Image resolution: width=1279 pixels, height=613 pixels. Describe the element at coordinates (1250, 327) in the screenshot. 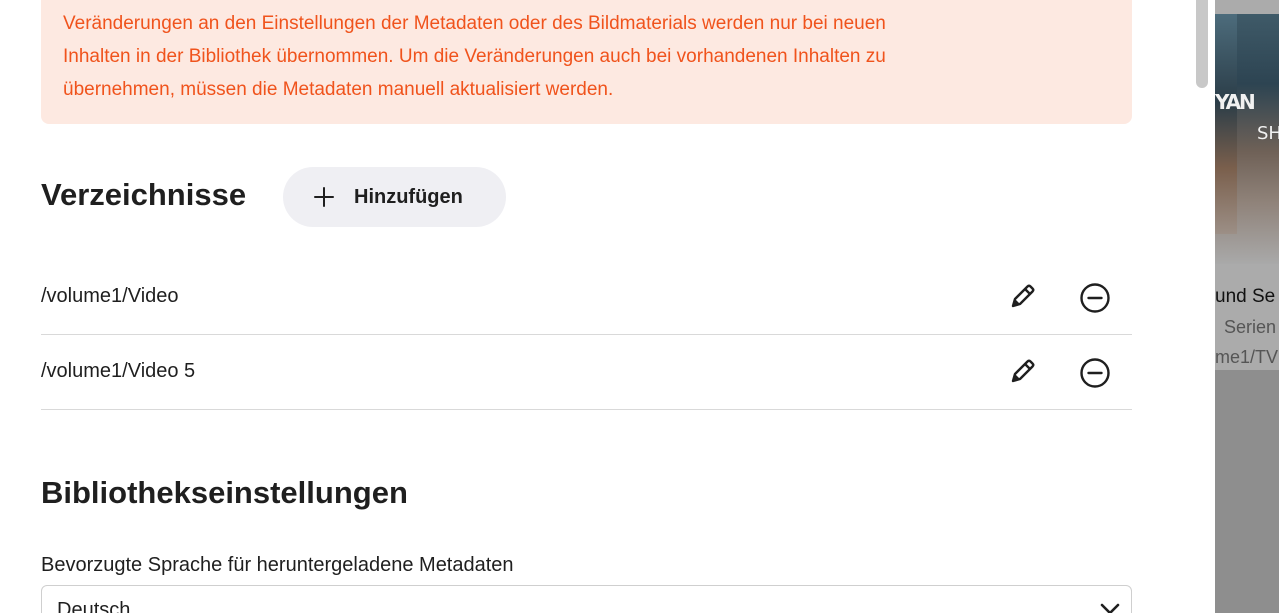

I see `background-card-type: Serien` at that location.